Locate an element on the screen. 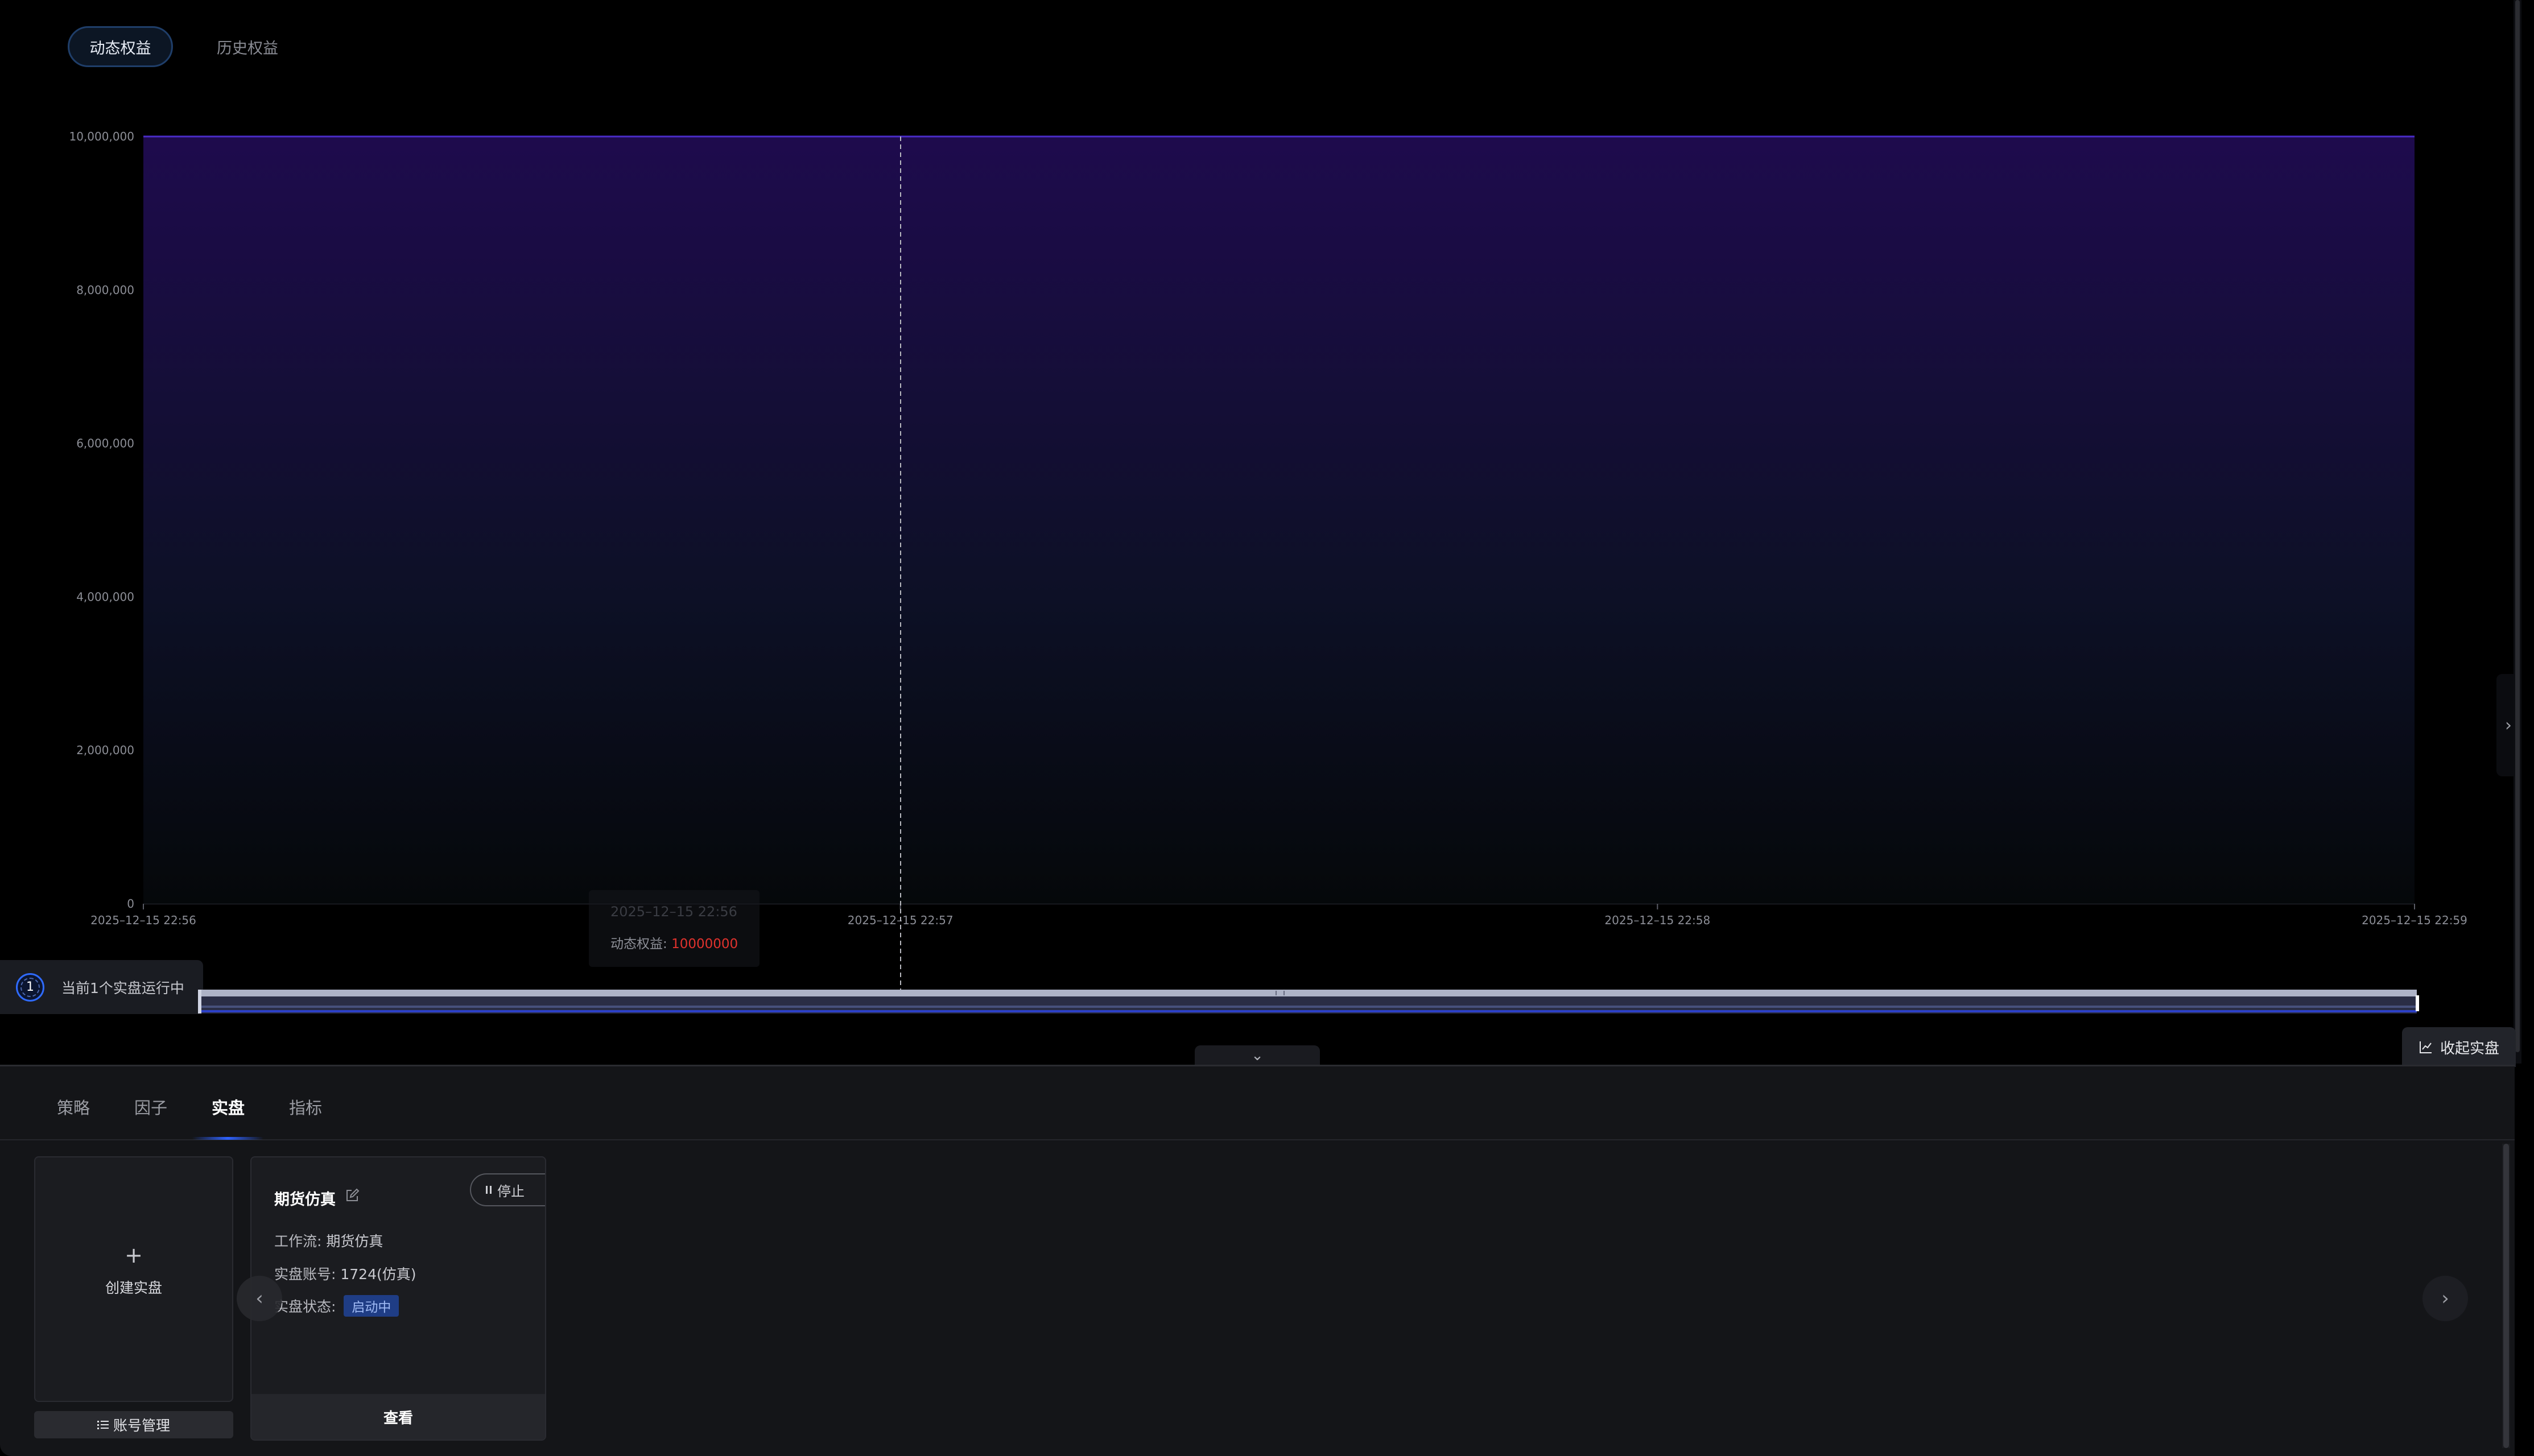 The width and height of the screenshot is (2534, 1456). plus-icon: + is located at coordinates (134, 1255).